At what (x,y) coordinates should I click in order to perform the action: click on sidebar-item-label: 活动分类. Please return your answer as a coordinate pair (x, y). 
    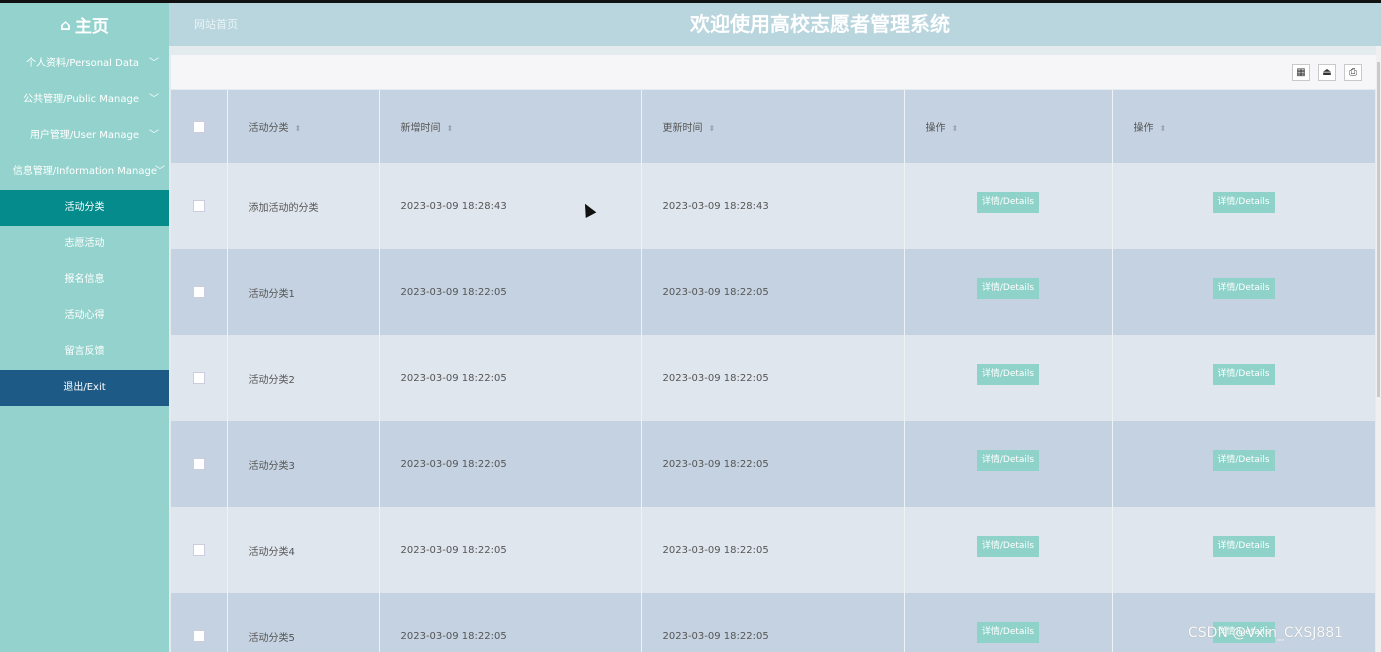
    Looking at the image, I should click on (84, 207).